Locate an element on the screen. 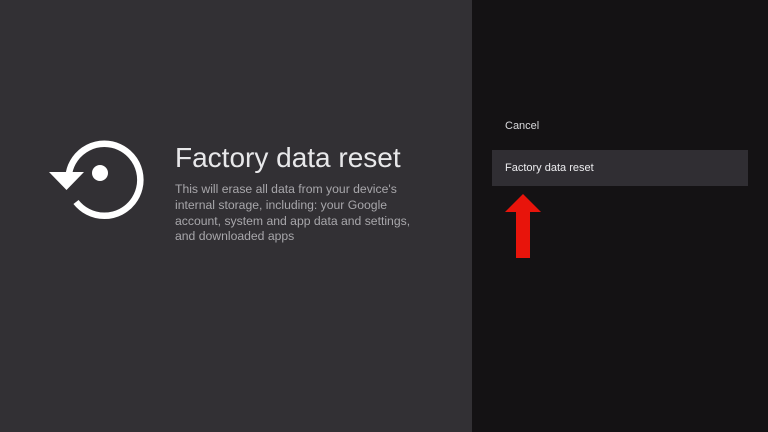 Image resolution: width=768 pixels, height=432 pixels. restore-icon is located at coordinates (96, 180).